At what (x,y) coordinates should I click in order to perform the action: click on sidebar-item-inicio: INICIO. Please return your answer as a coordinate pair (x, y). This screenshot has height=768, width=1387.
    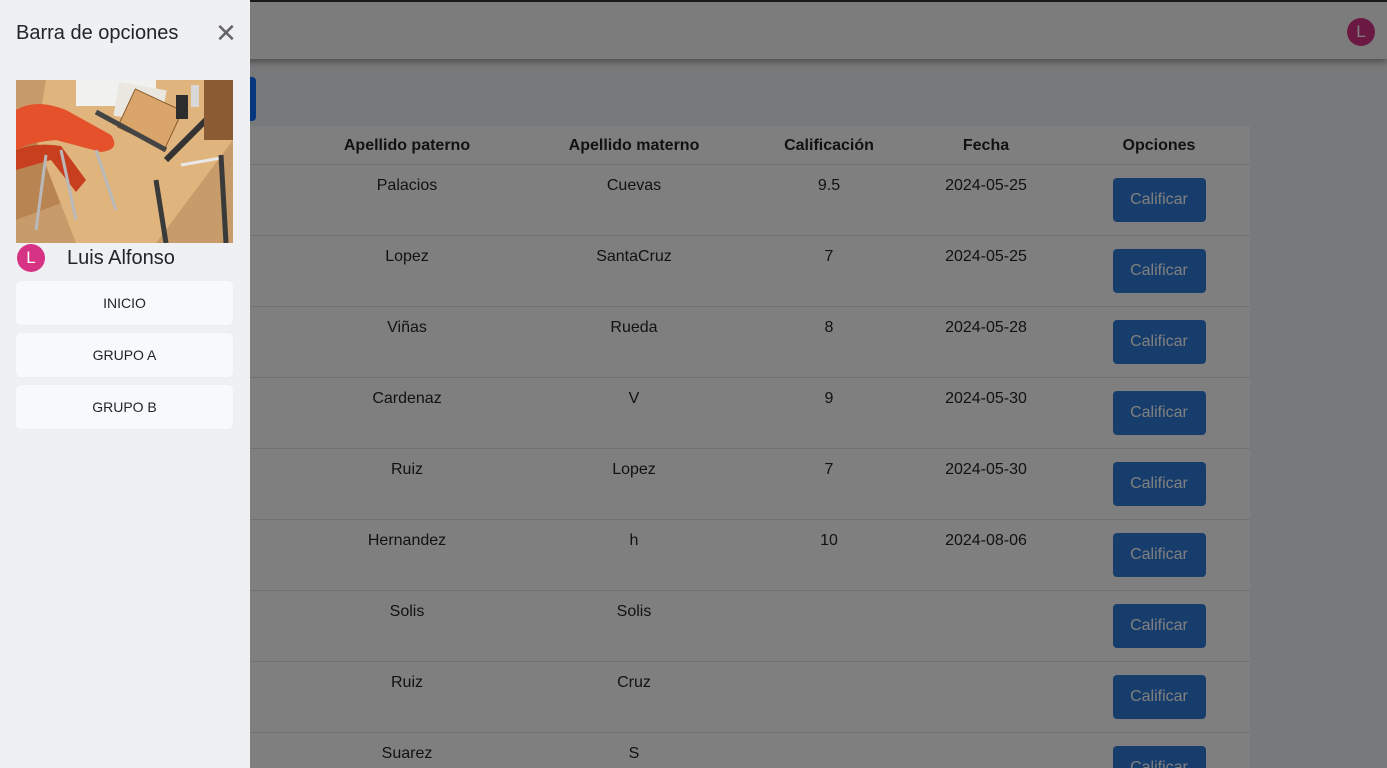
    Looking at the image, I should click on (124, 303).